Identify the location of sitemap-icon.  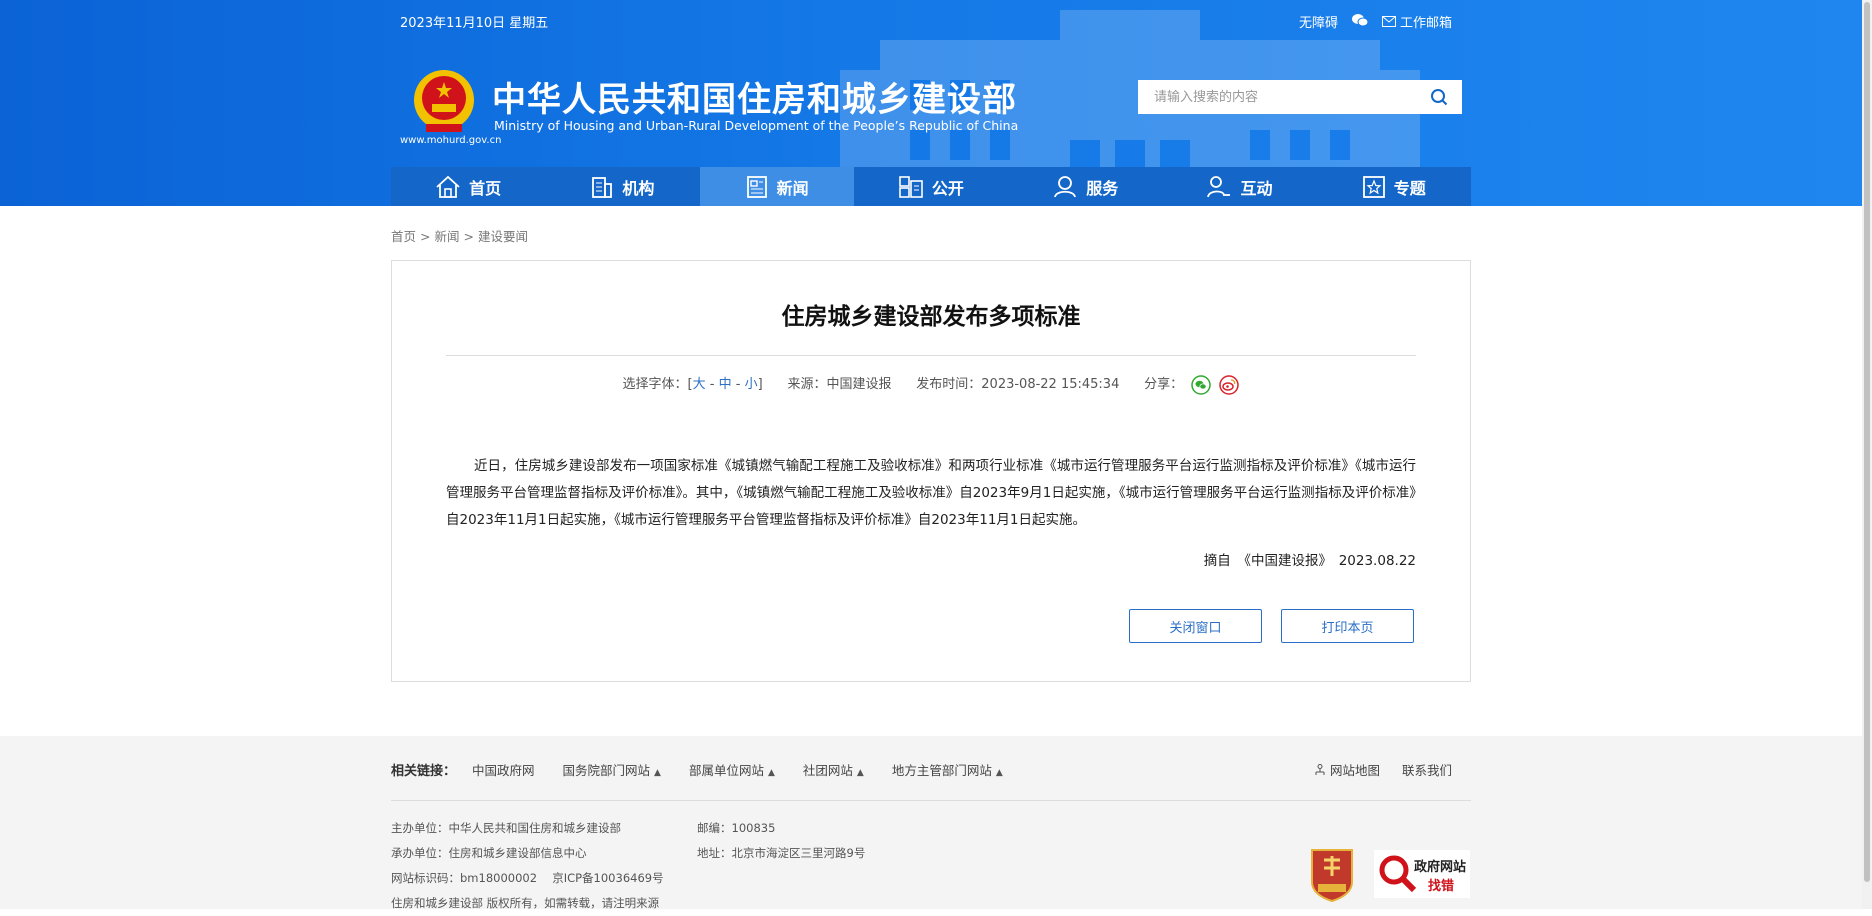
(1320, 769).